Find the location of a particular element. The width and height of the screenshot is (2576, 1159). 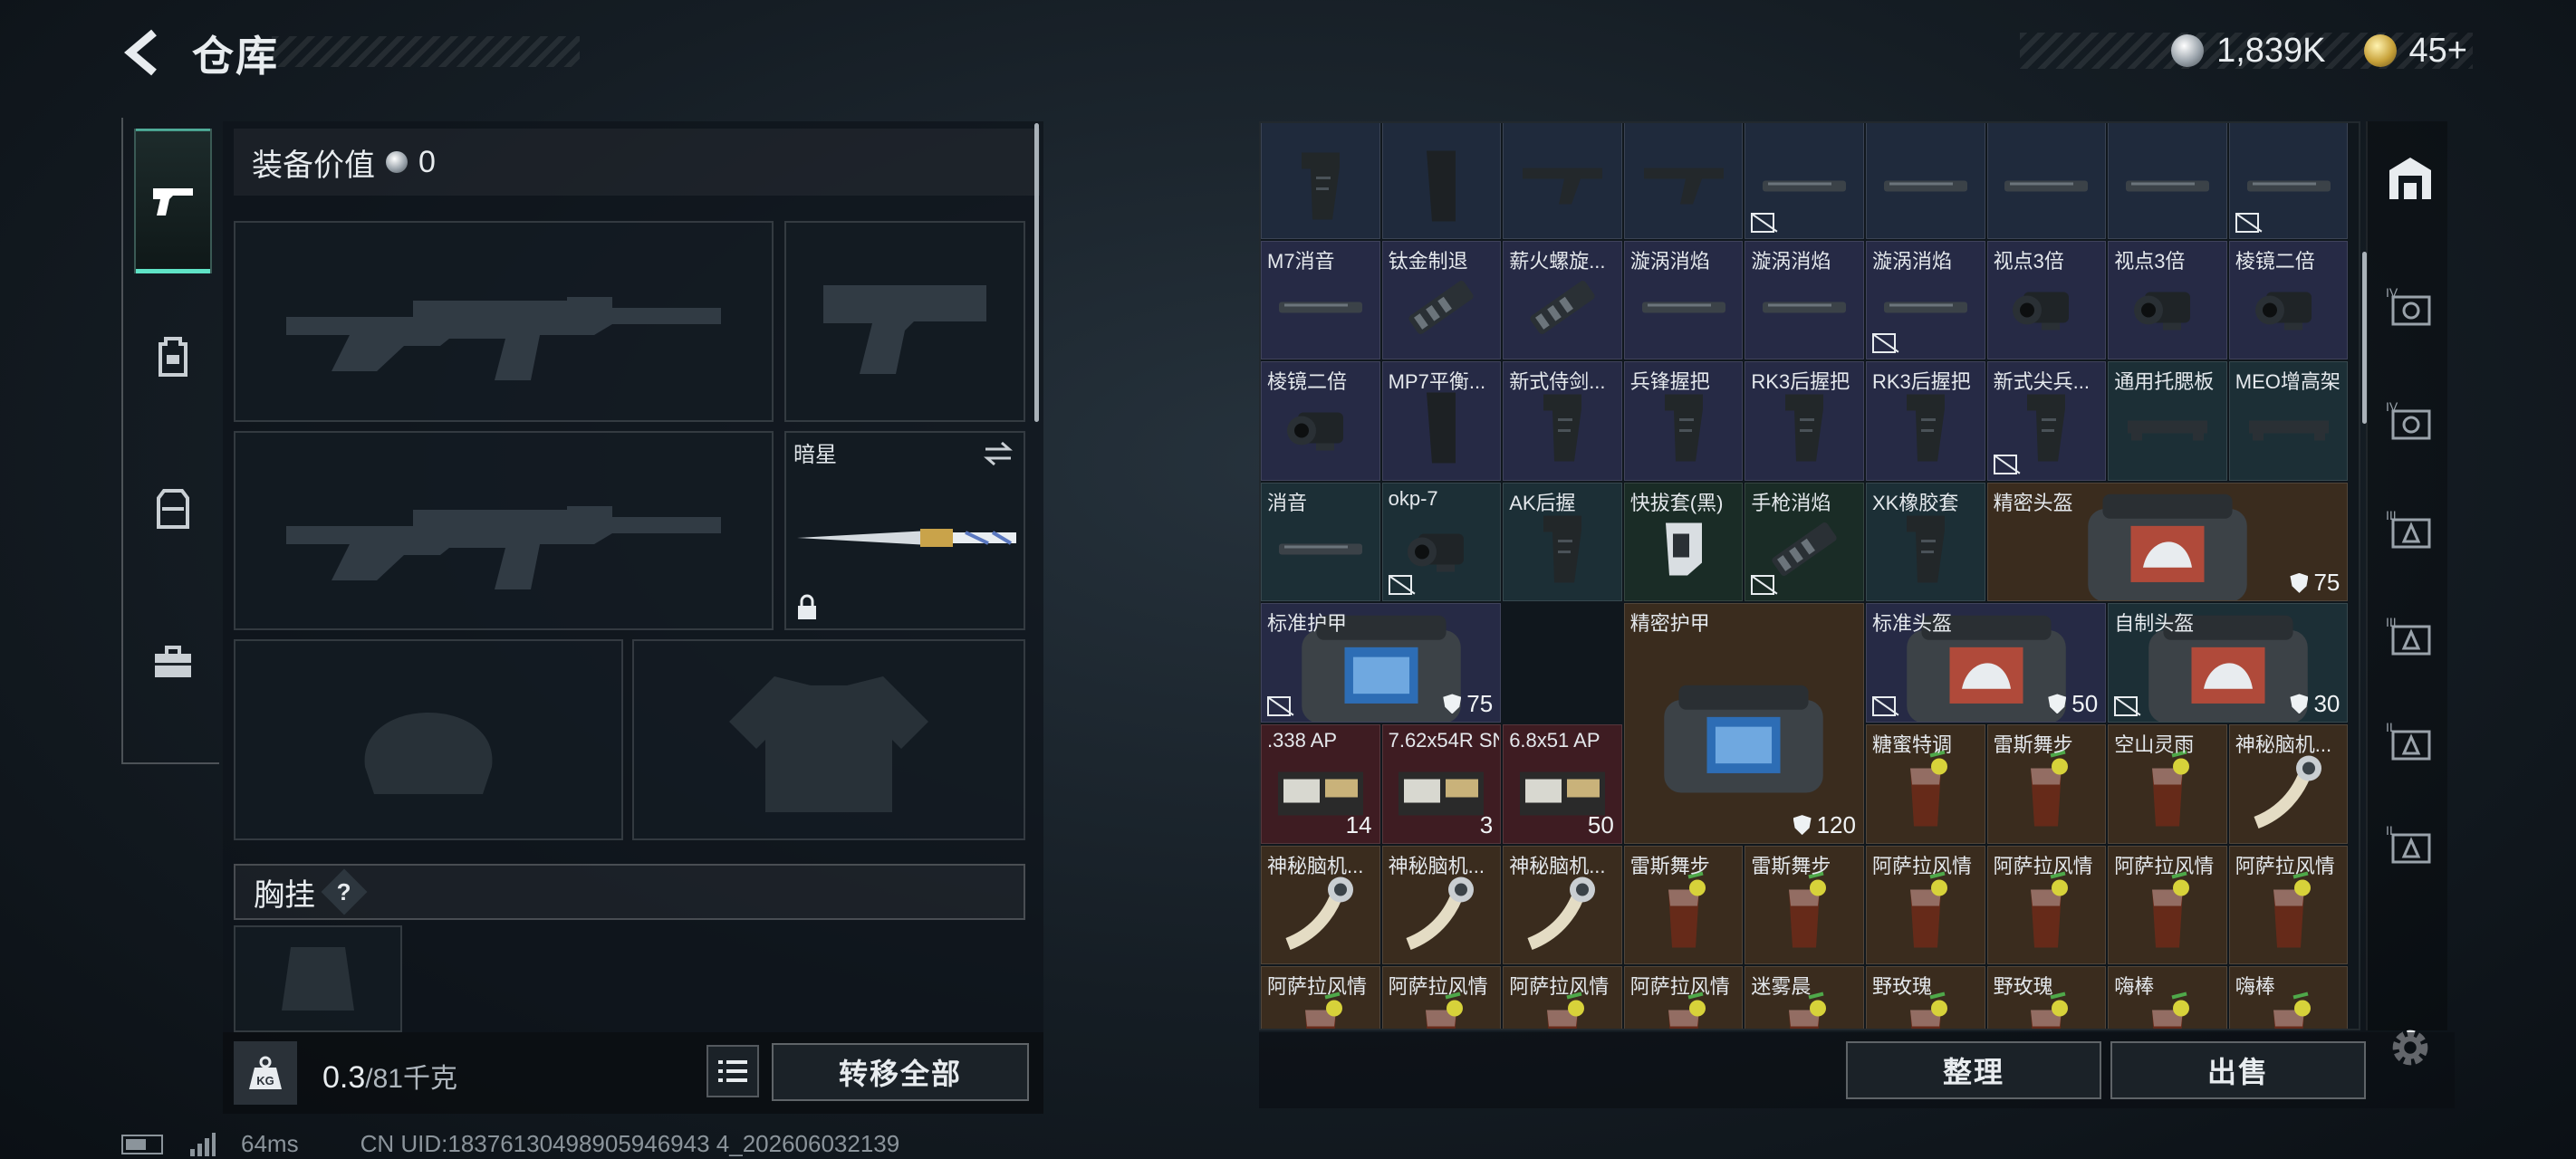

page-title: 仓库 is located at coordinates (235, 57).